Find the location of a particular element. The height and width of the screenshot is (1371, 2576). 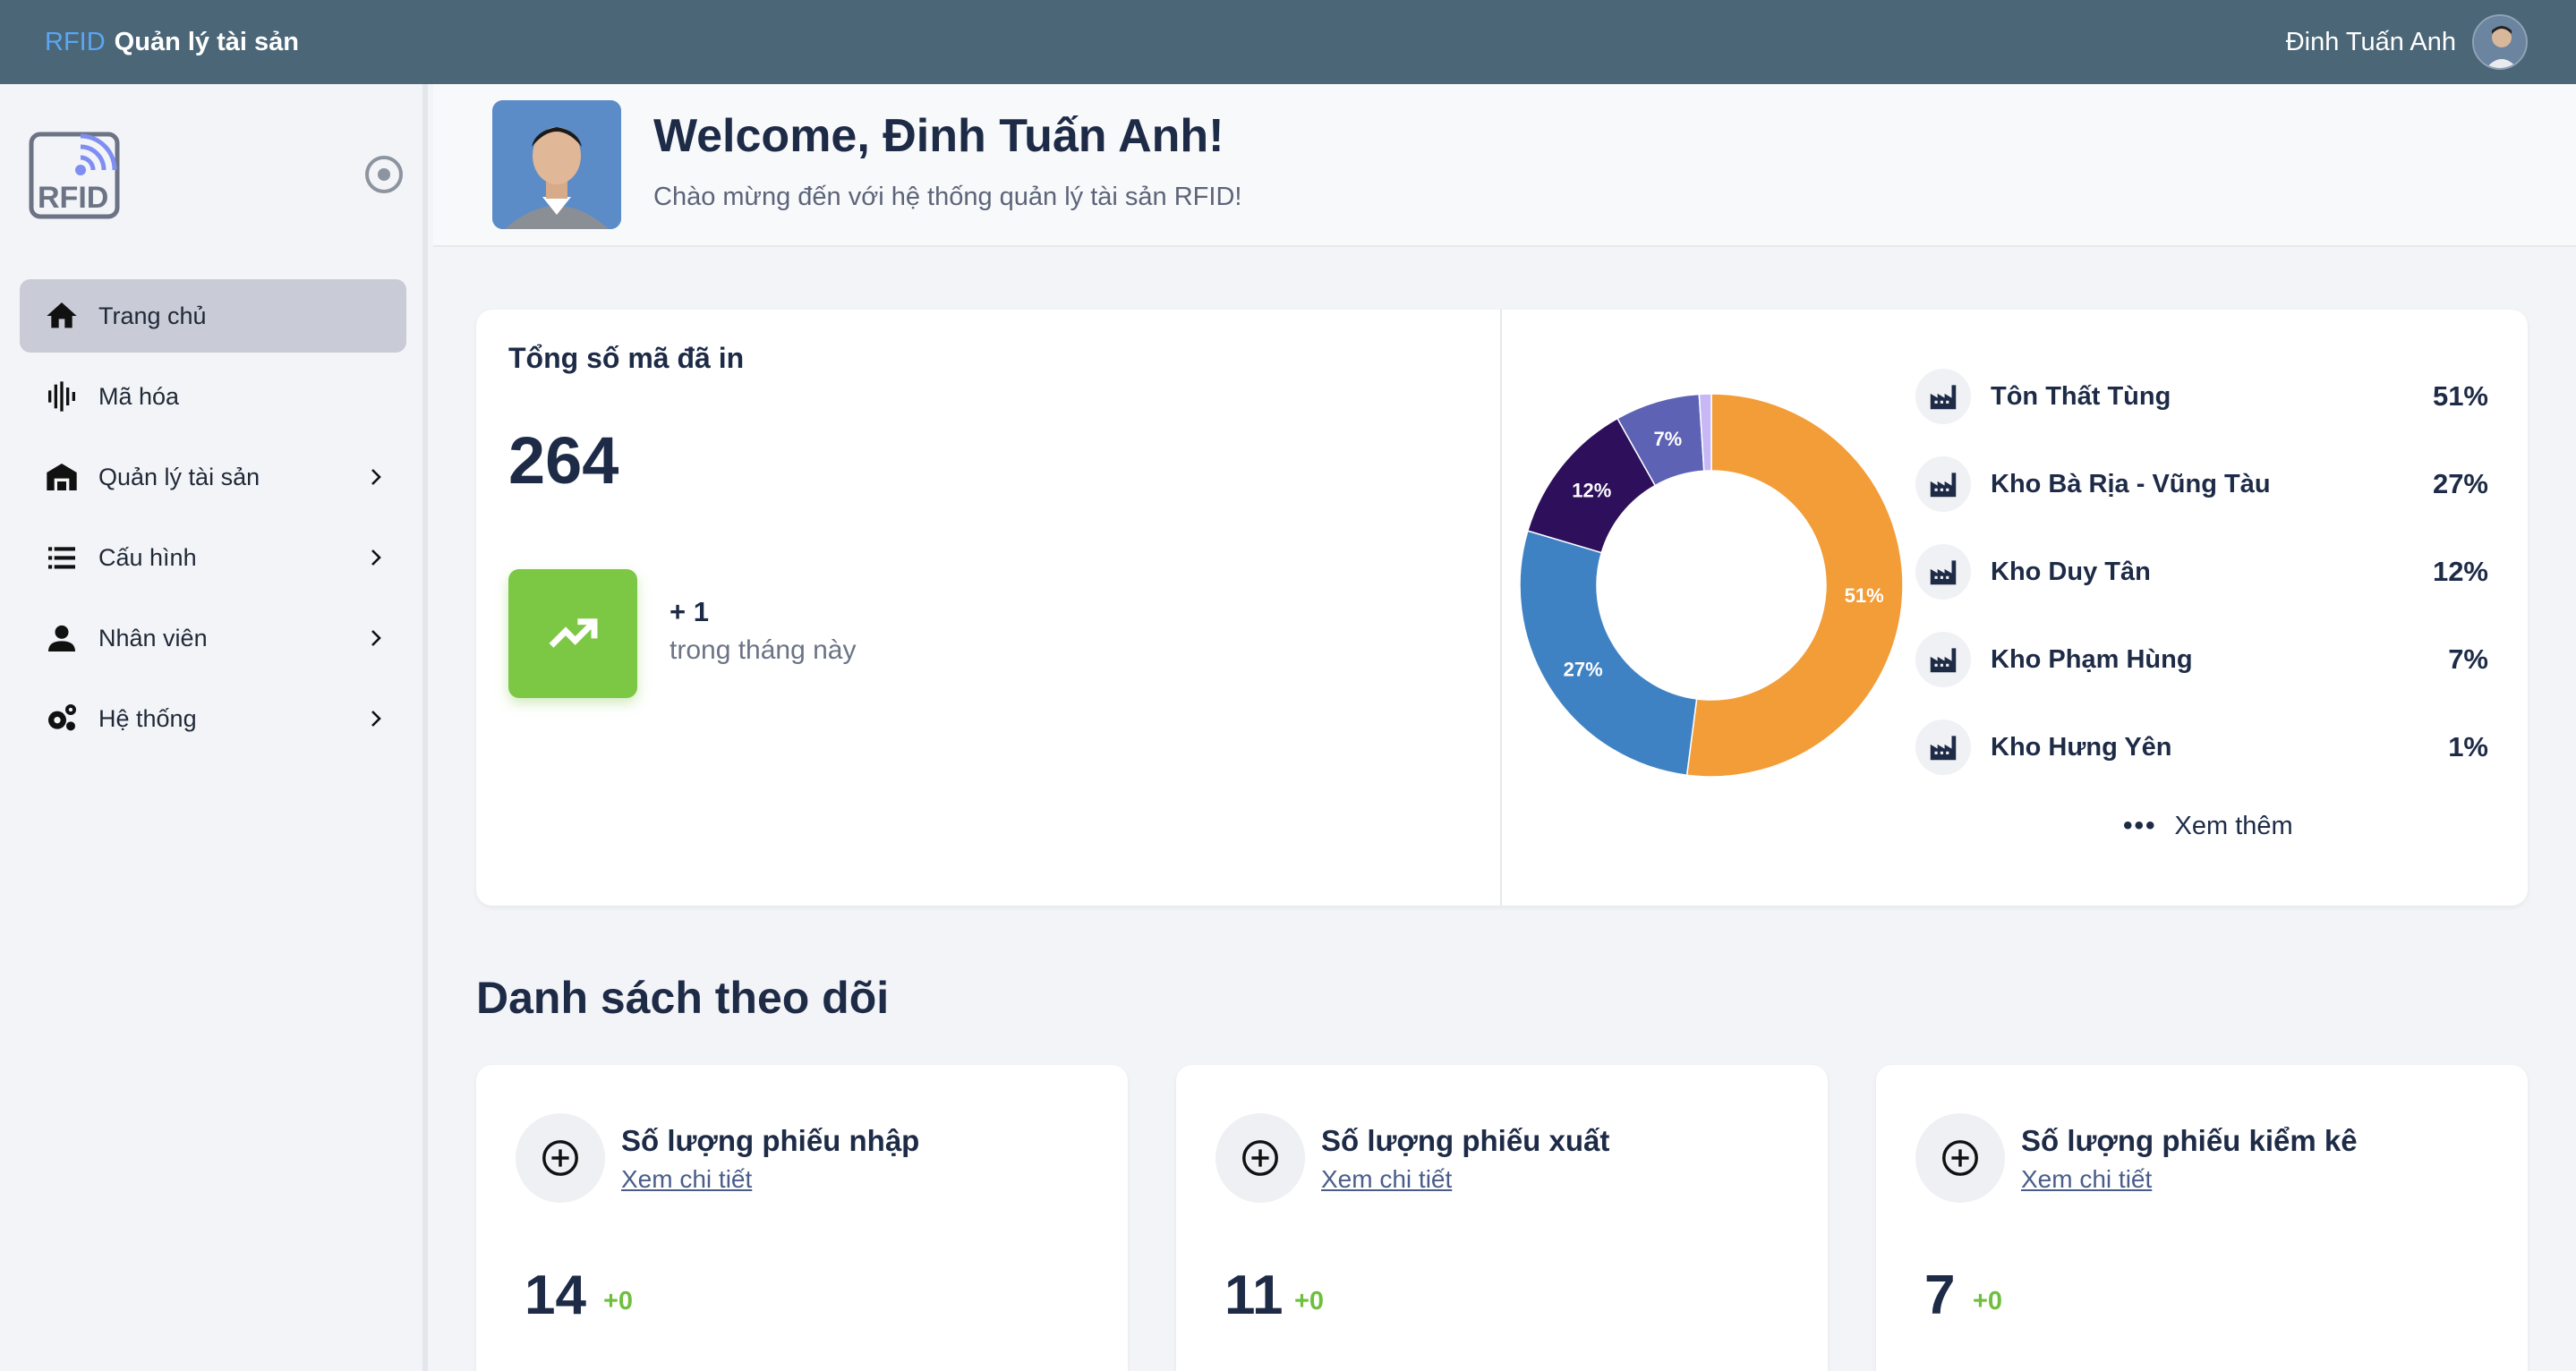

card-value: 11 is located at coordinates (1254, 1295).